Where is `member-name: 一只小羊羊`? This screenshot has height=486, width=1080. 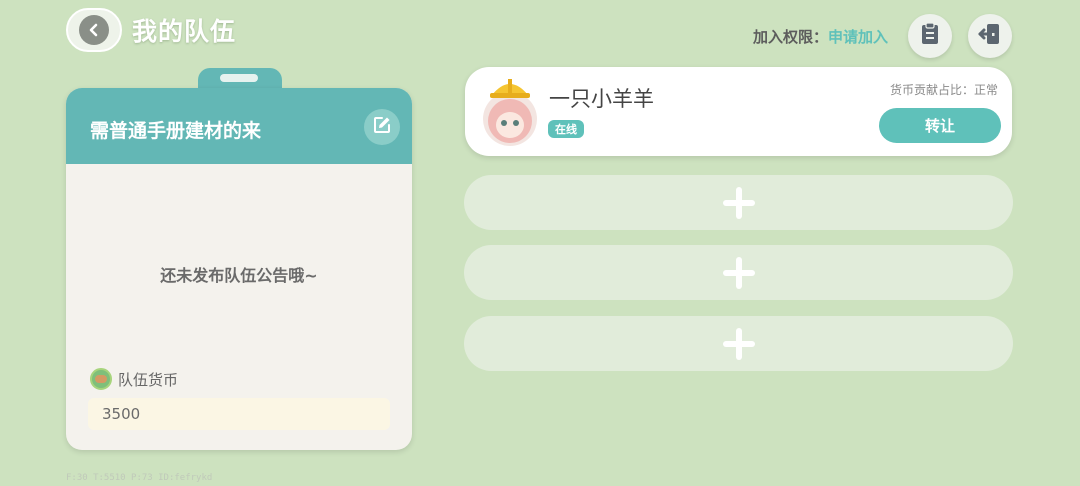 member-name: 一只小羊羊 is located at coordinates (601, 99).